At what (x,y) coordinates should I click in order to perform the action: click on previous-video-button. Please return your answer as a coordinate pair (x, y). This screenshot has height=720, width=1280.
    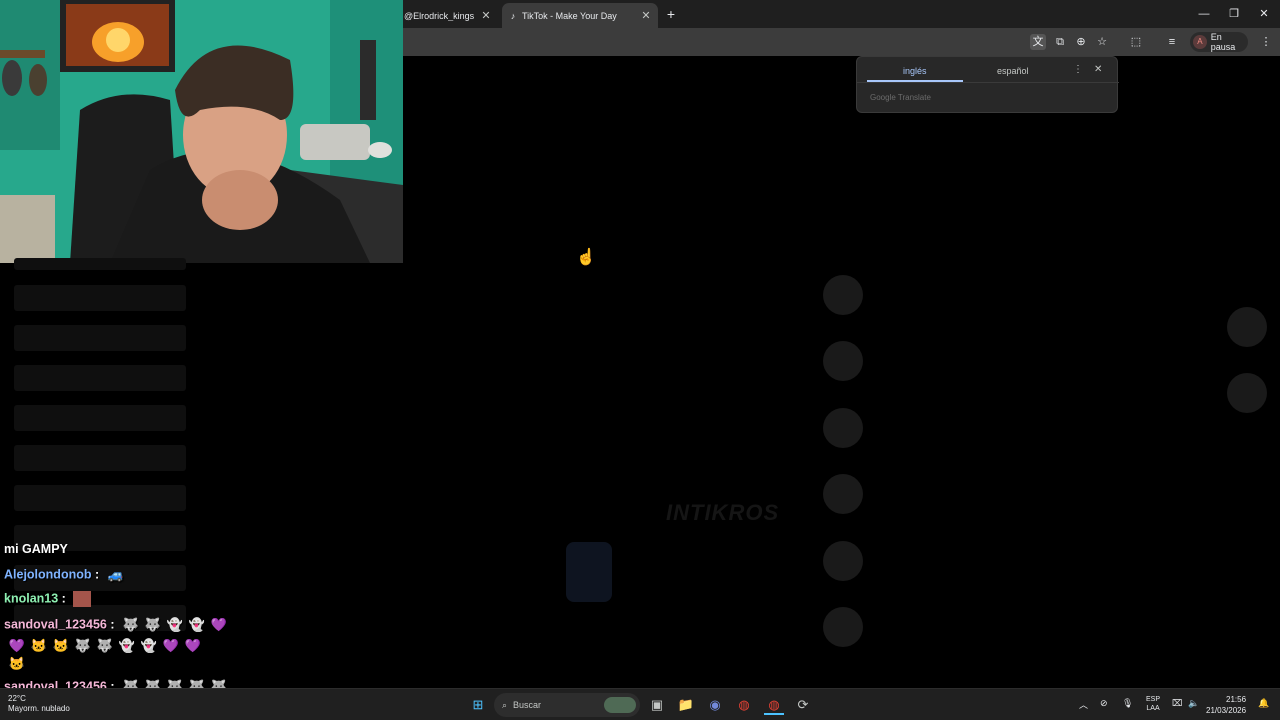
    Looking at the image, I should click on (1247, 327).